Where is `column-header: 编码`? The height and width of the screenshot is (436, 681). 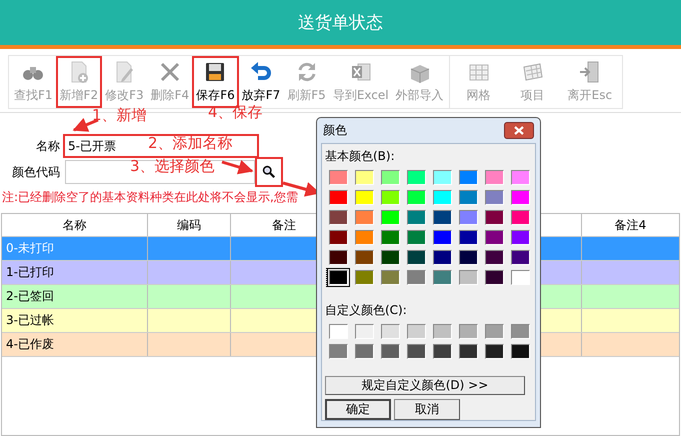
column-header: 编码 is located at coordinates (189, 225).